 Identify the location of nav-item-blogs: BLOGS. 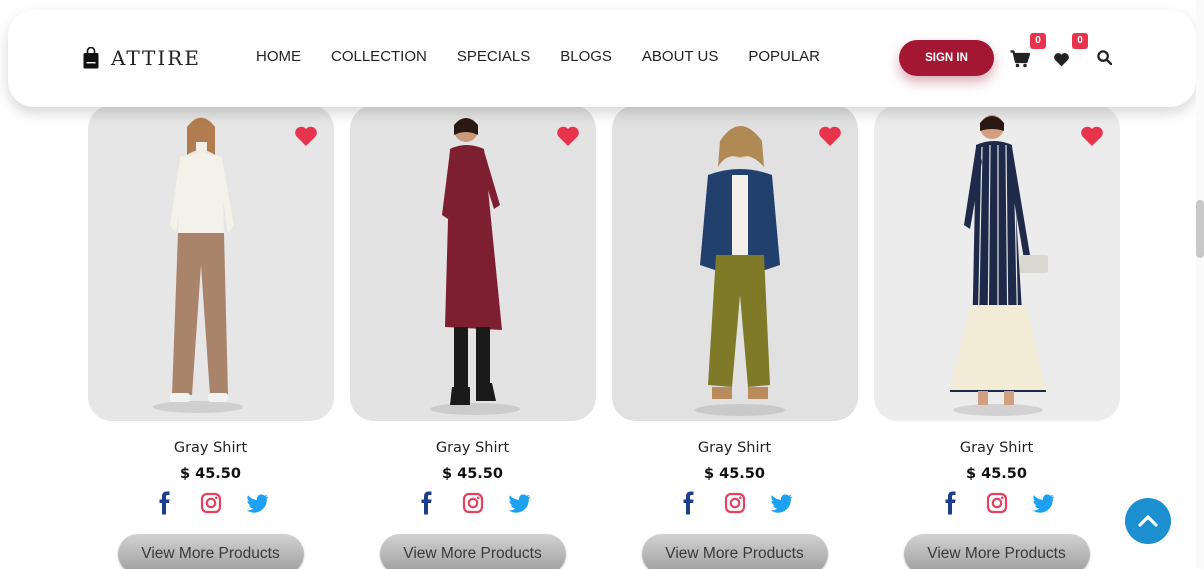
(586, 56).